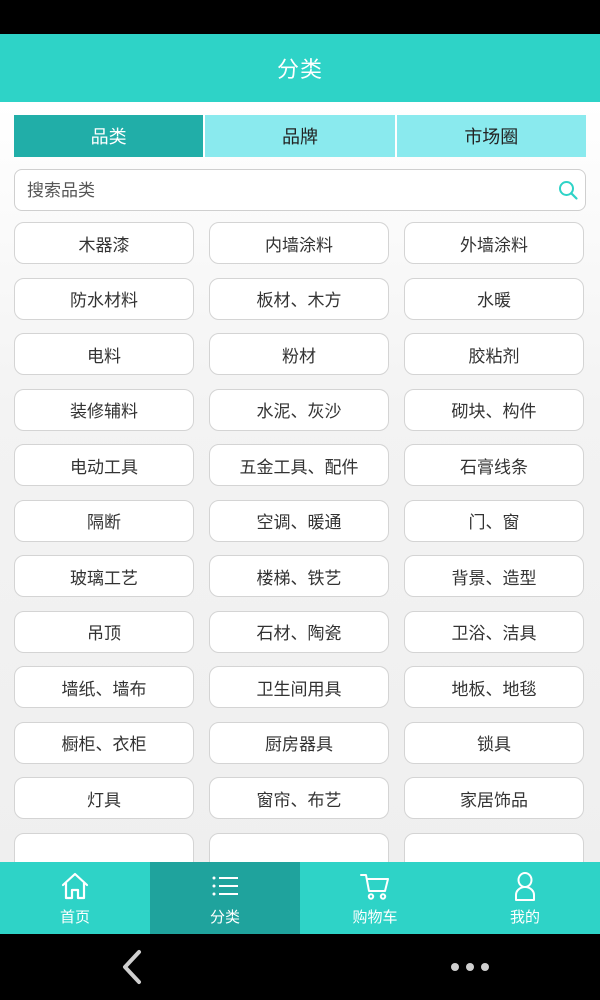 This screenshot has width=600, height=1000. What do you see at coordinates (225, 885) in the screenshot?
I see `list-icon` at bounding box center [225, 885].